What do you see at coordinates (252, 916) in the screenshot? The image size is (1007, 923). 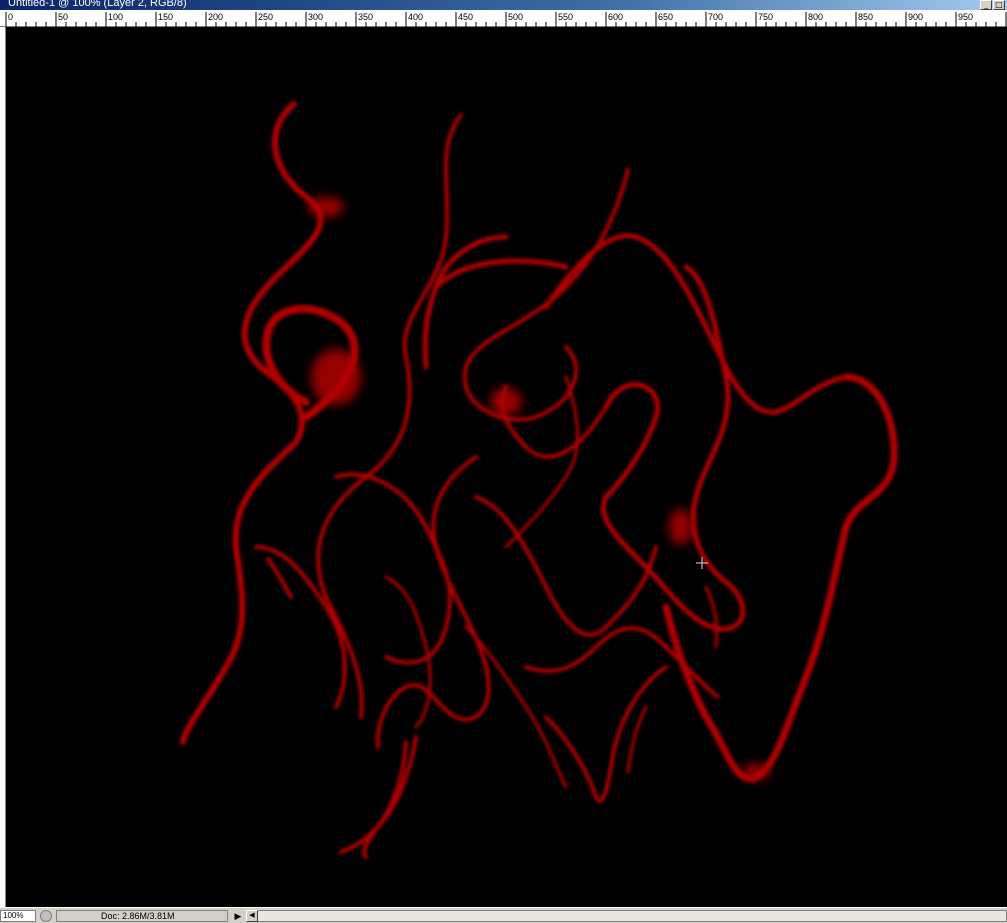 I see `scroll-left-button: ◀` at bounding box center [252, 916].